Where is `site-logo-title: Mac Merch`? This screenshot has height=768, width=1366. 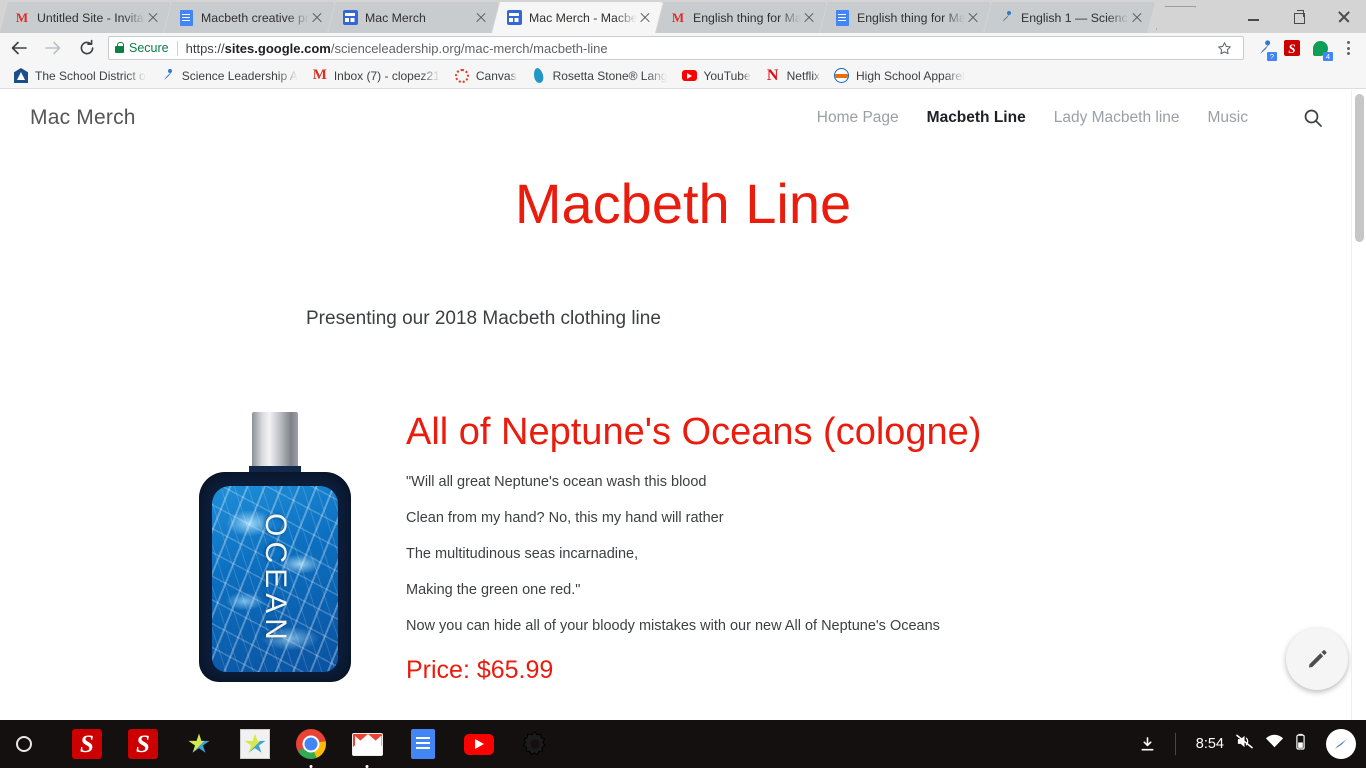
site-logo-title: Mac Merch is located at coordinates (83, 118).